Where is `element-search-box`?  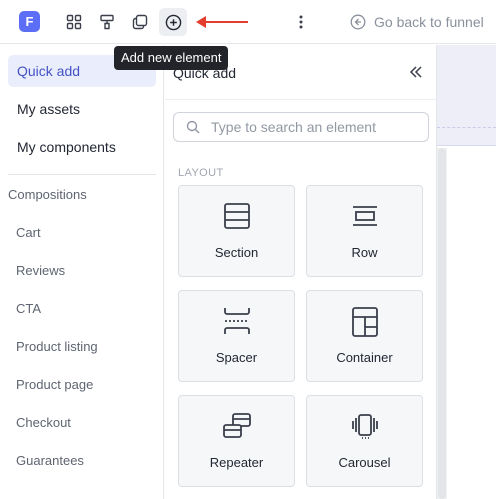
element-search-box is located at coordinates (301, 127).